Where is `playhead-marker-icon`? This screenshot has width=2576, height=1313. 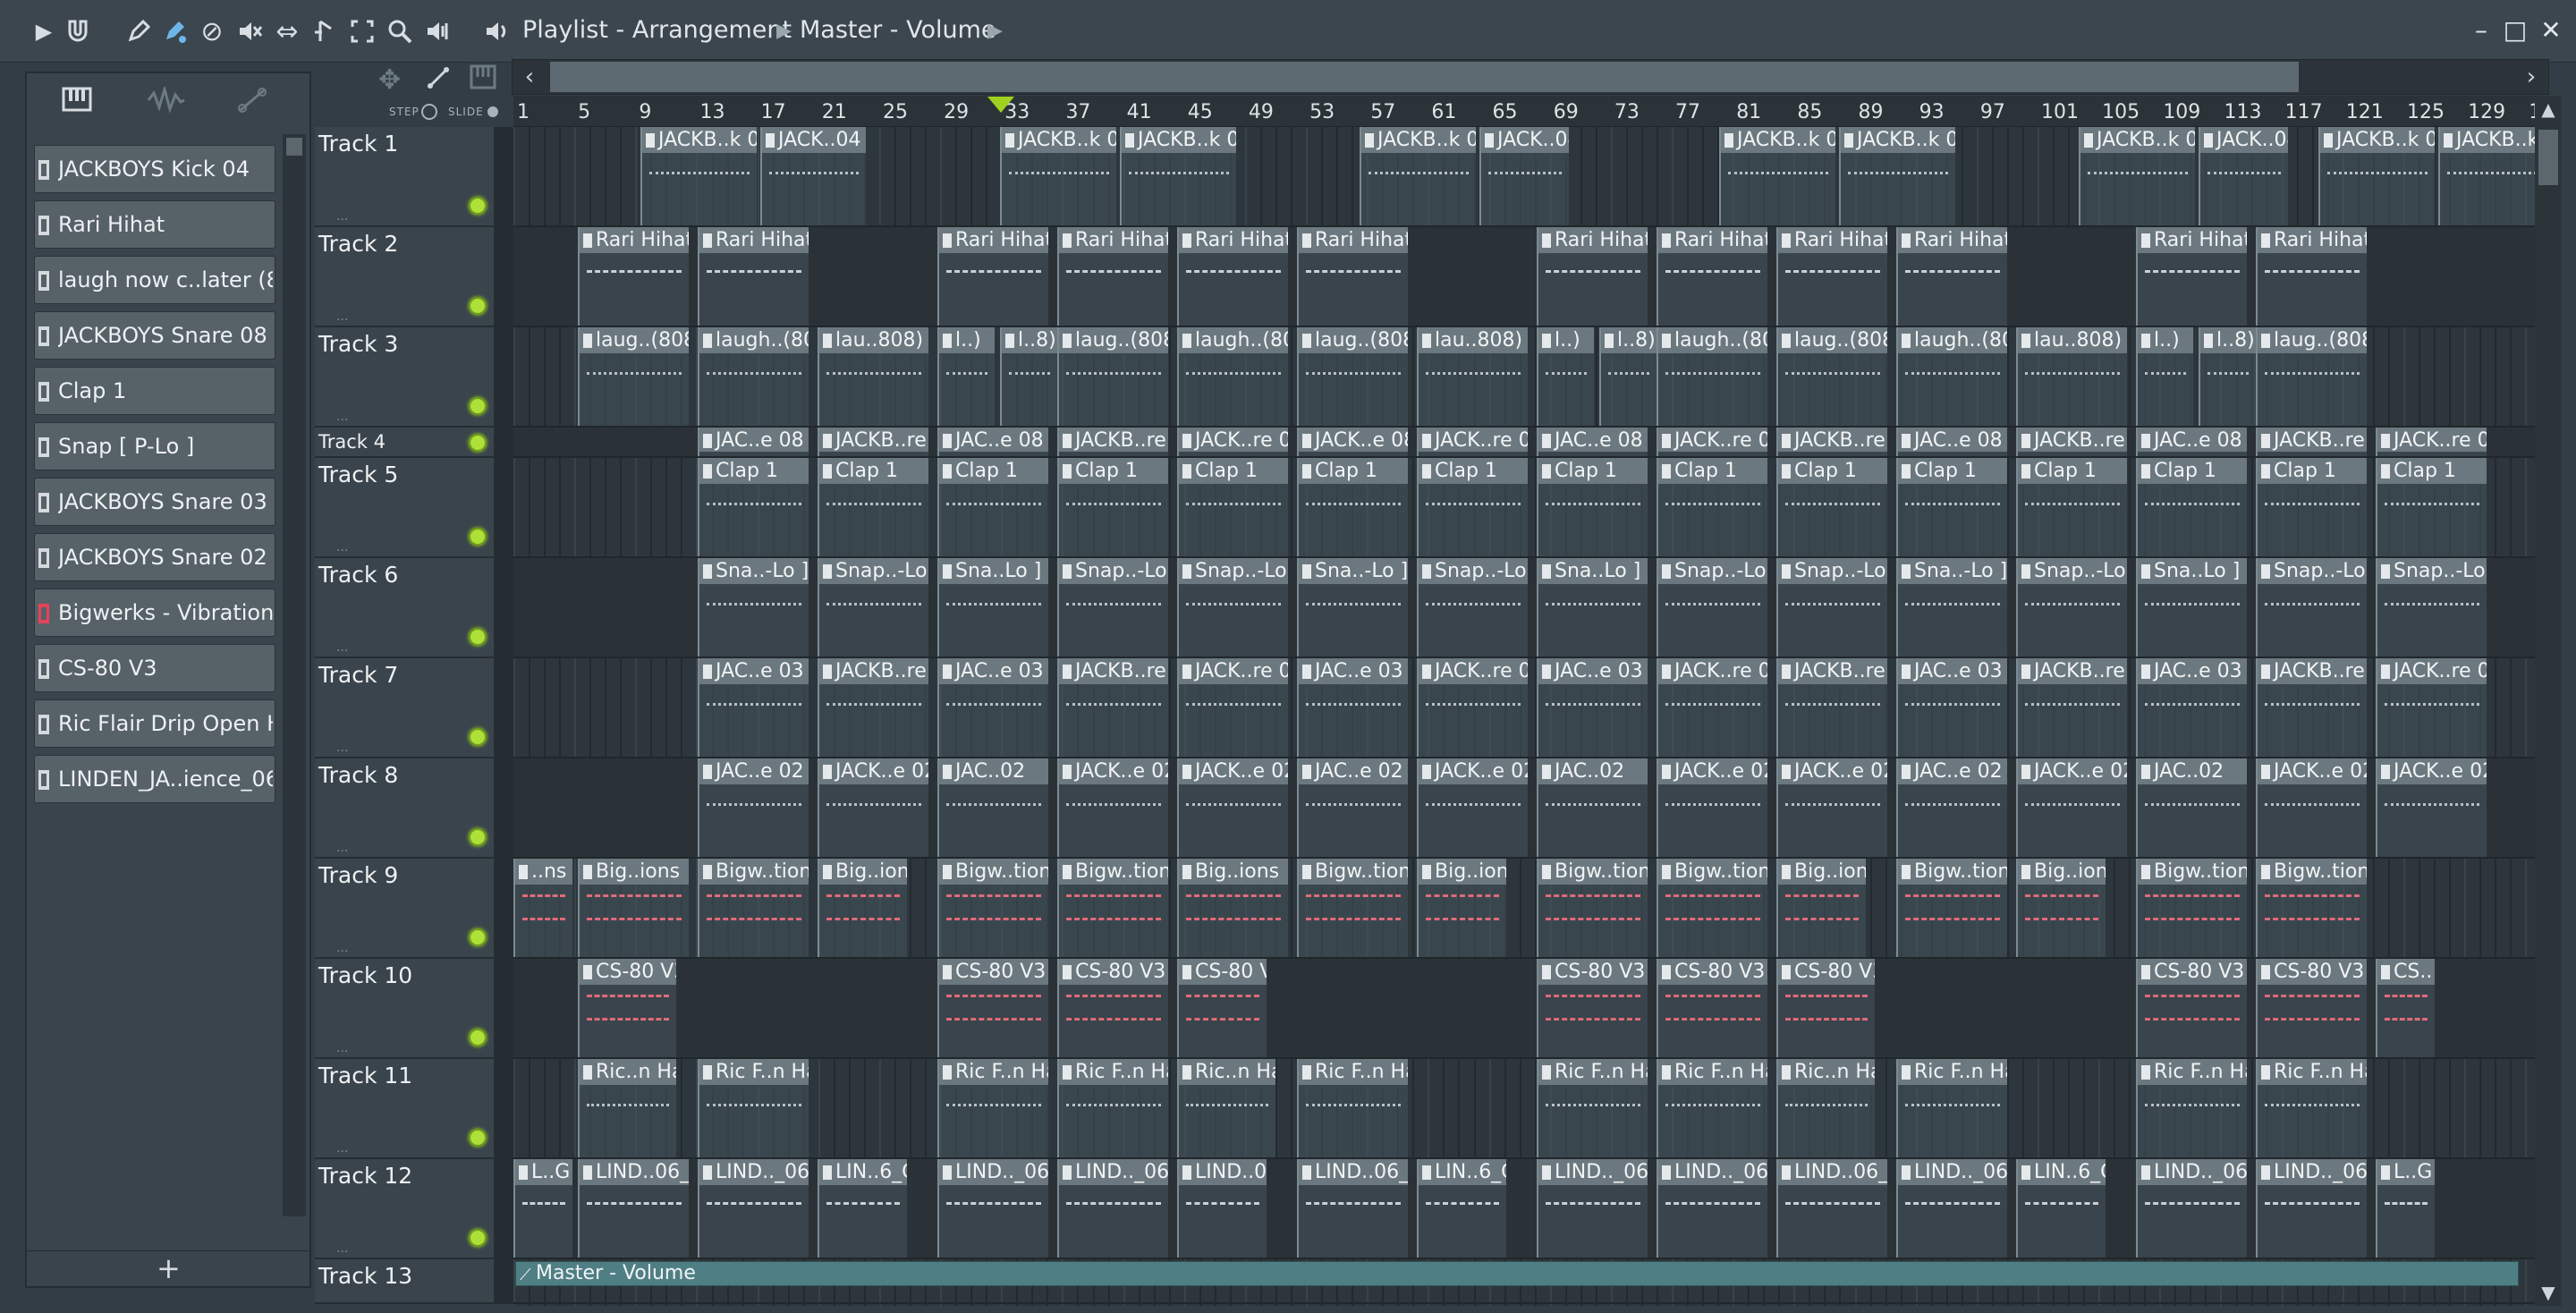 playhead-marker-icon is located at coordinates (1000, 105).